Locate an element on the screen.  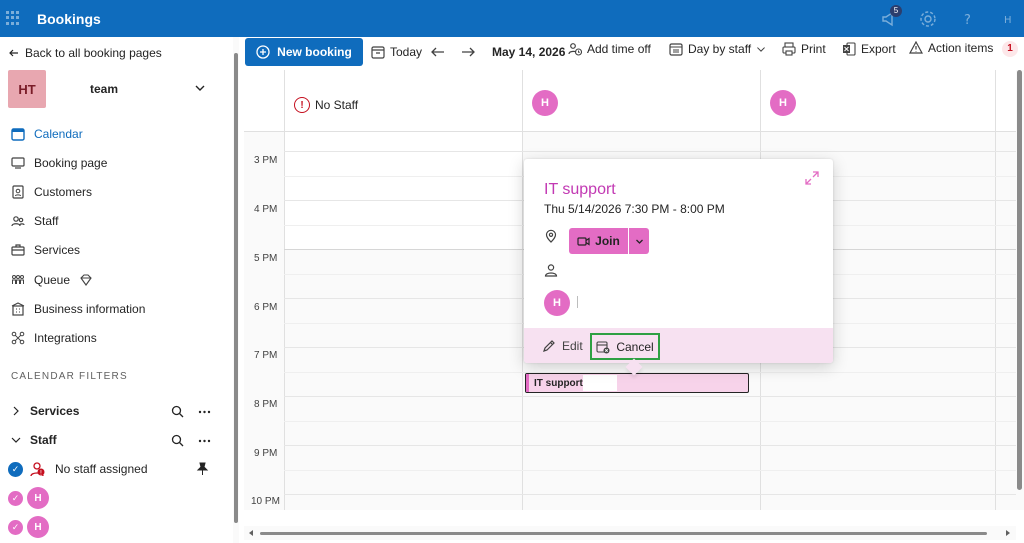
column-header-no-staff: ! No Staff is located at coordinates (403, 101).